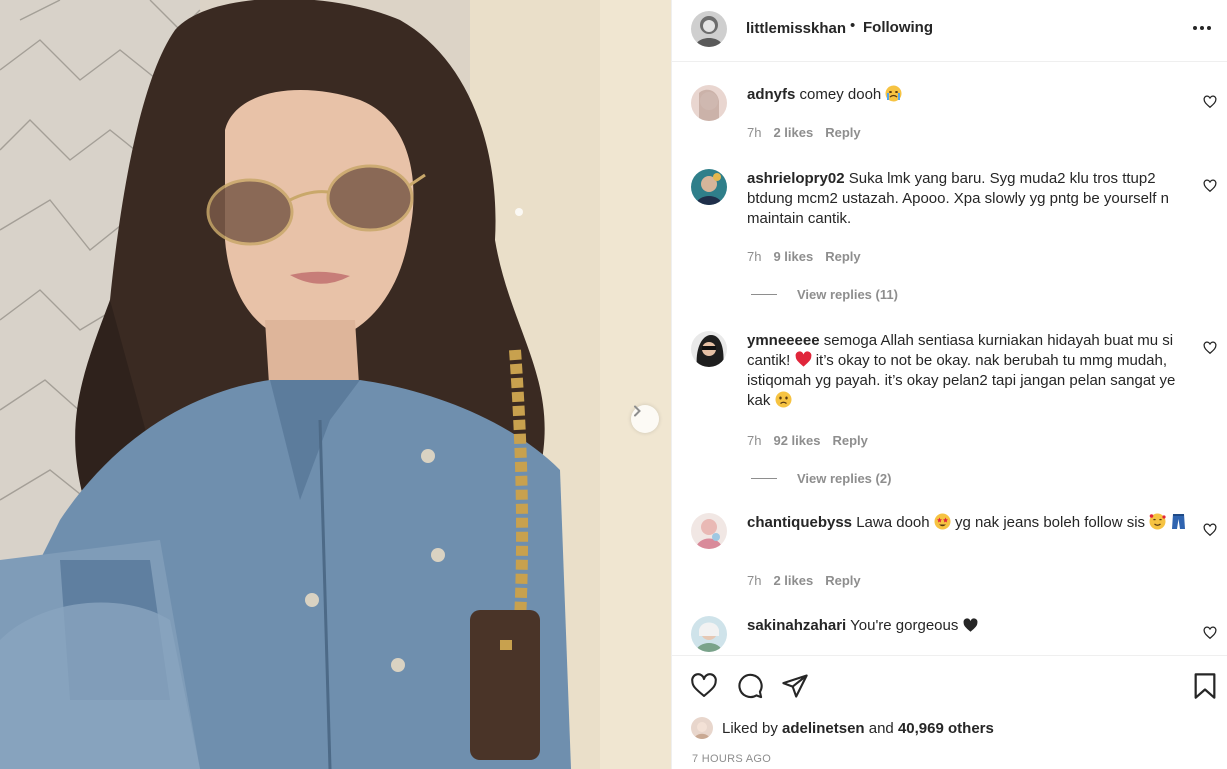 Image resolution: width=1227 pixels, height=769 pixels. Describe the element at coordinates (709, 29) in the screenshot. I see `author-avatar` at that location.